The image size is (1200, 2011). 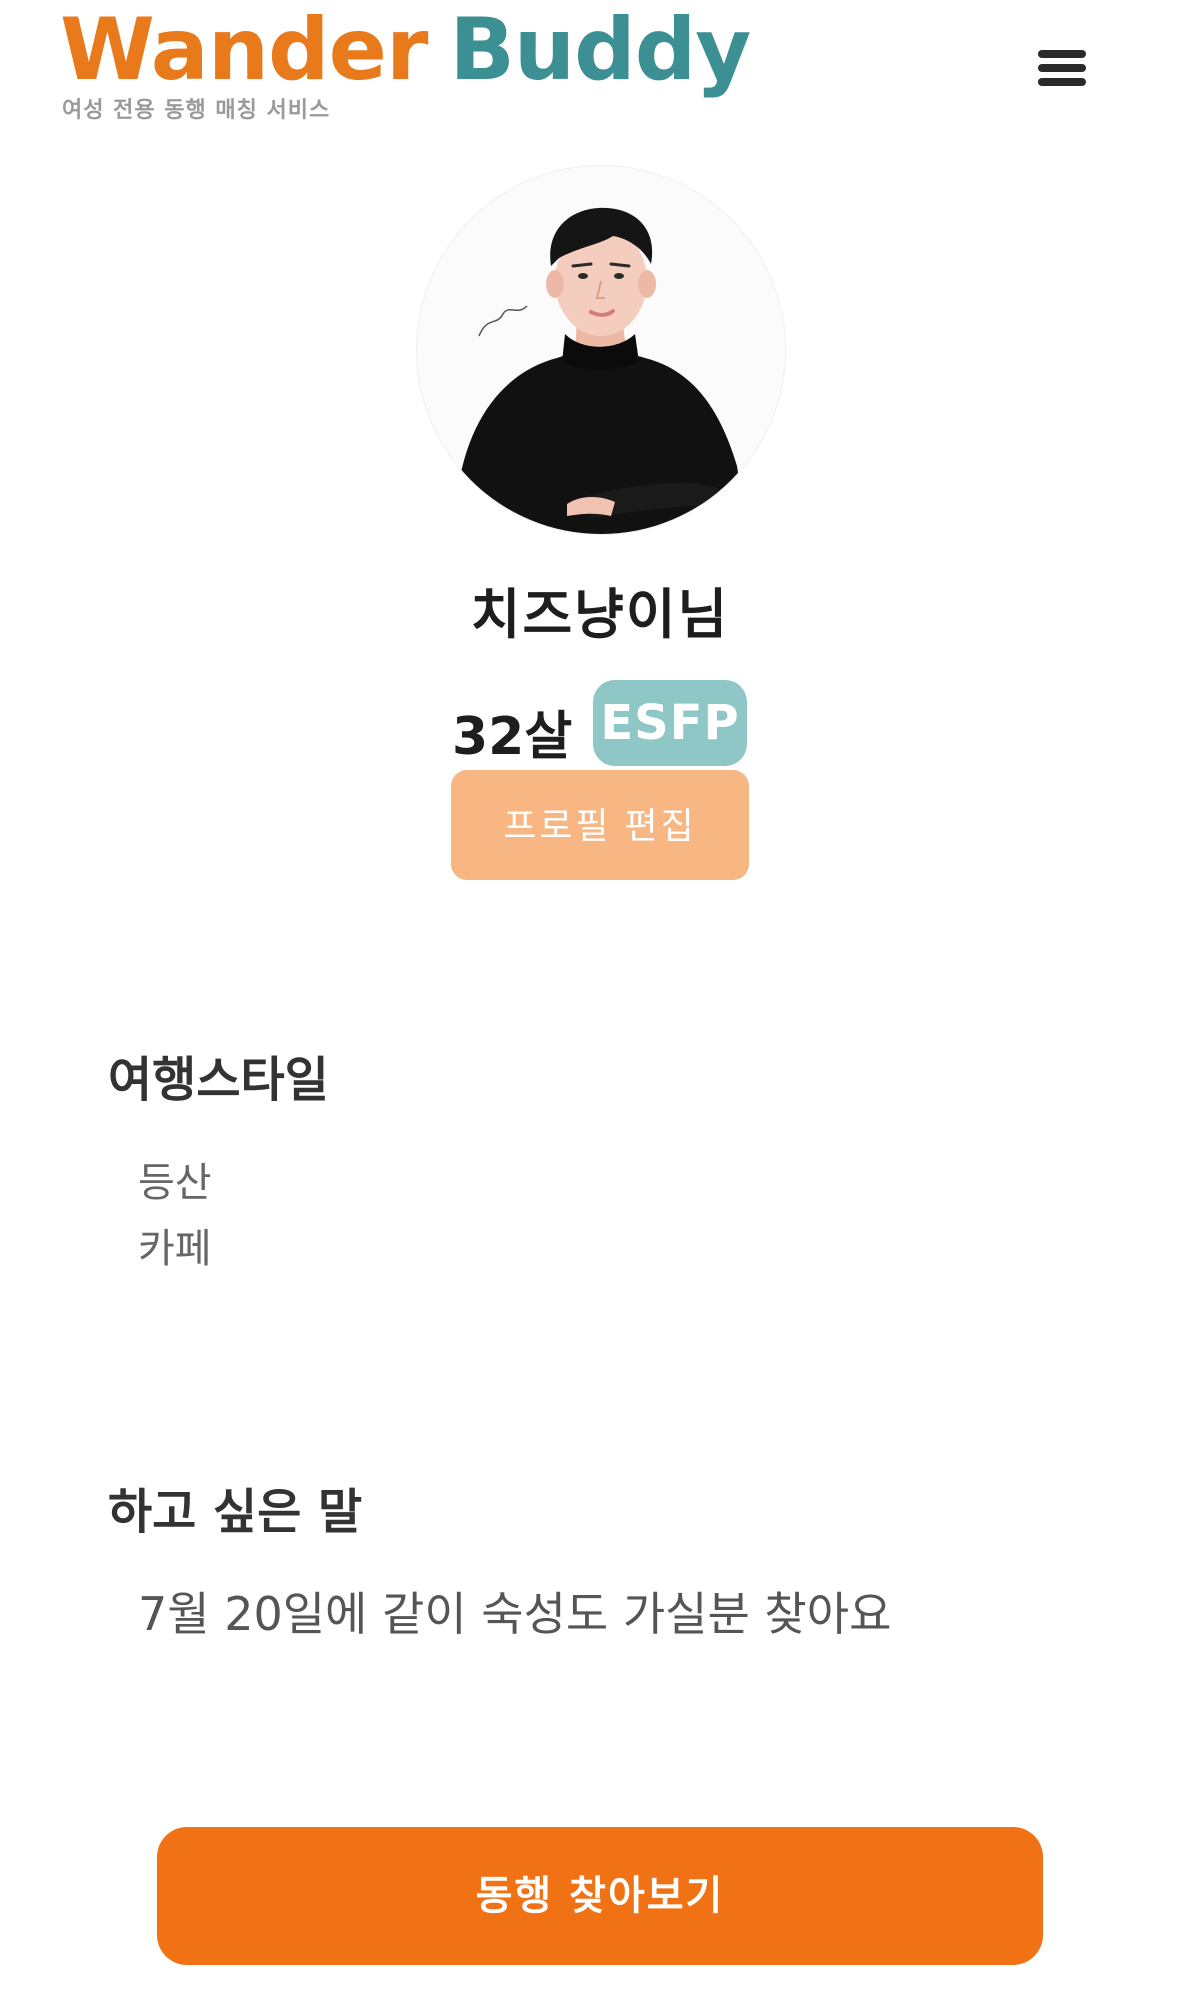 I want to click on avatar-illustration, so click(x=597, y=370).